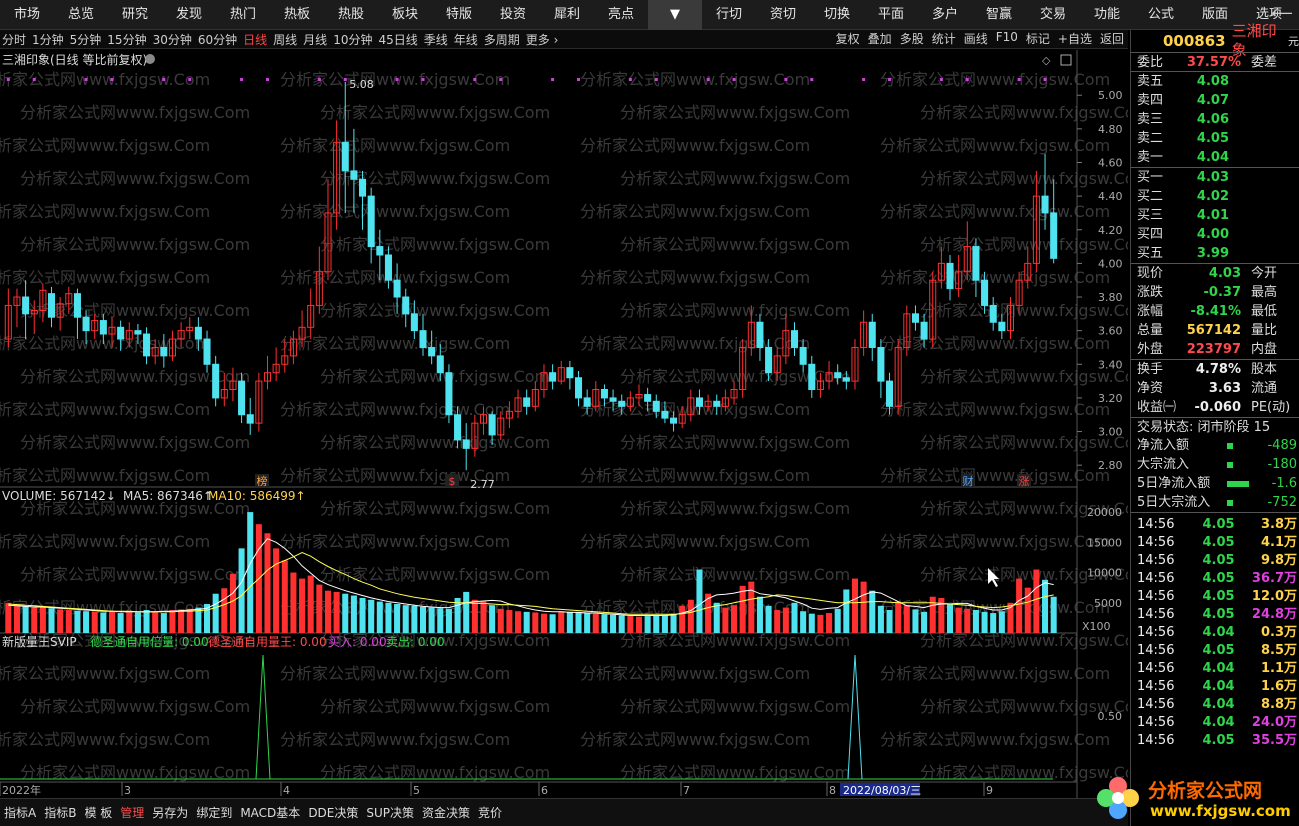 This screenshot has width=1299, height=826. What do you see at coordinates (466, 39) in the screenshot?
I see `period-12: 年线` at bounding box center [466, 39].